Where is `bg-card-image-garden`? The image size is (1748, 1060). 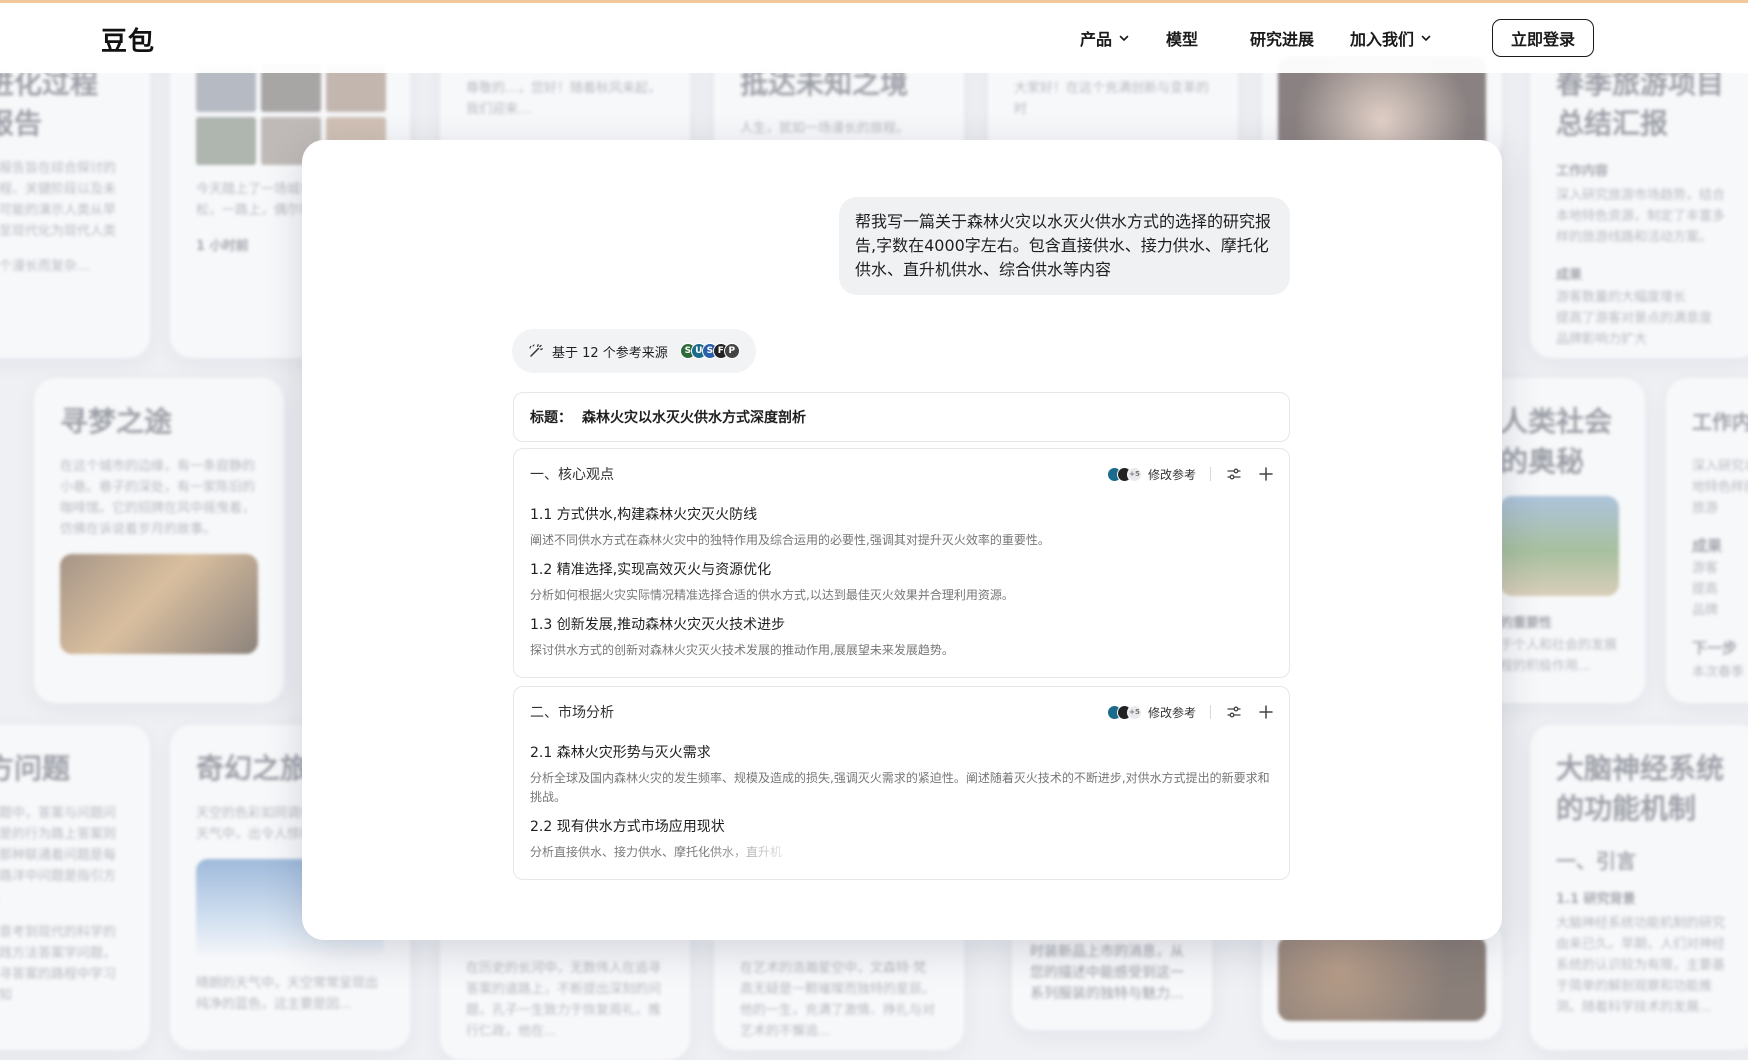
bg-card-image-garden is located at coordinates (1559, 546).